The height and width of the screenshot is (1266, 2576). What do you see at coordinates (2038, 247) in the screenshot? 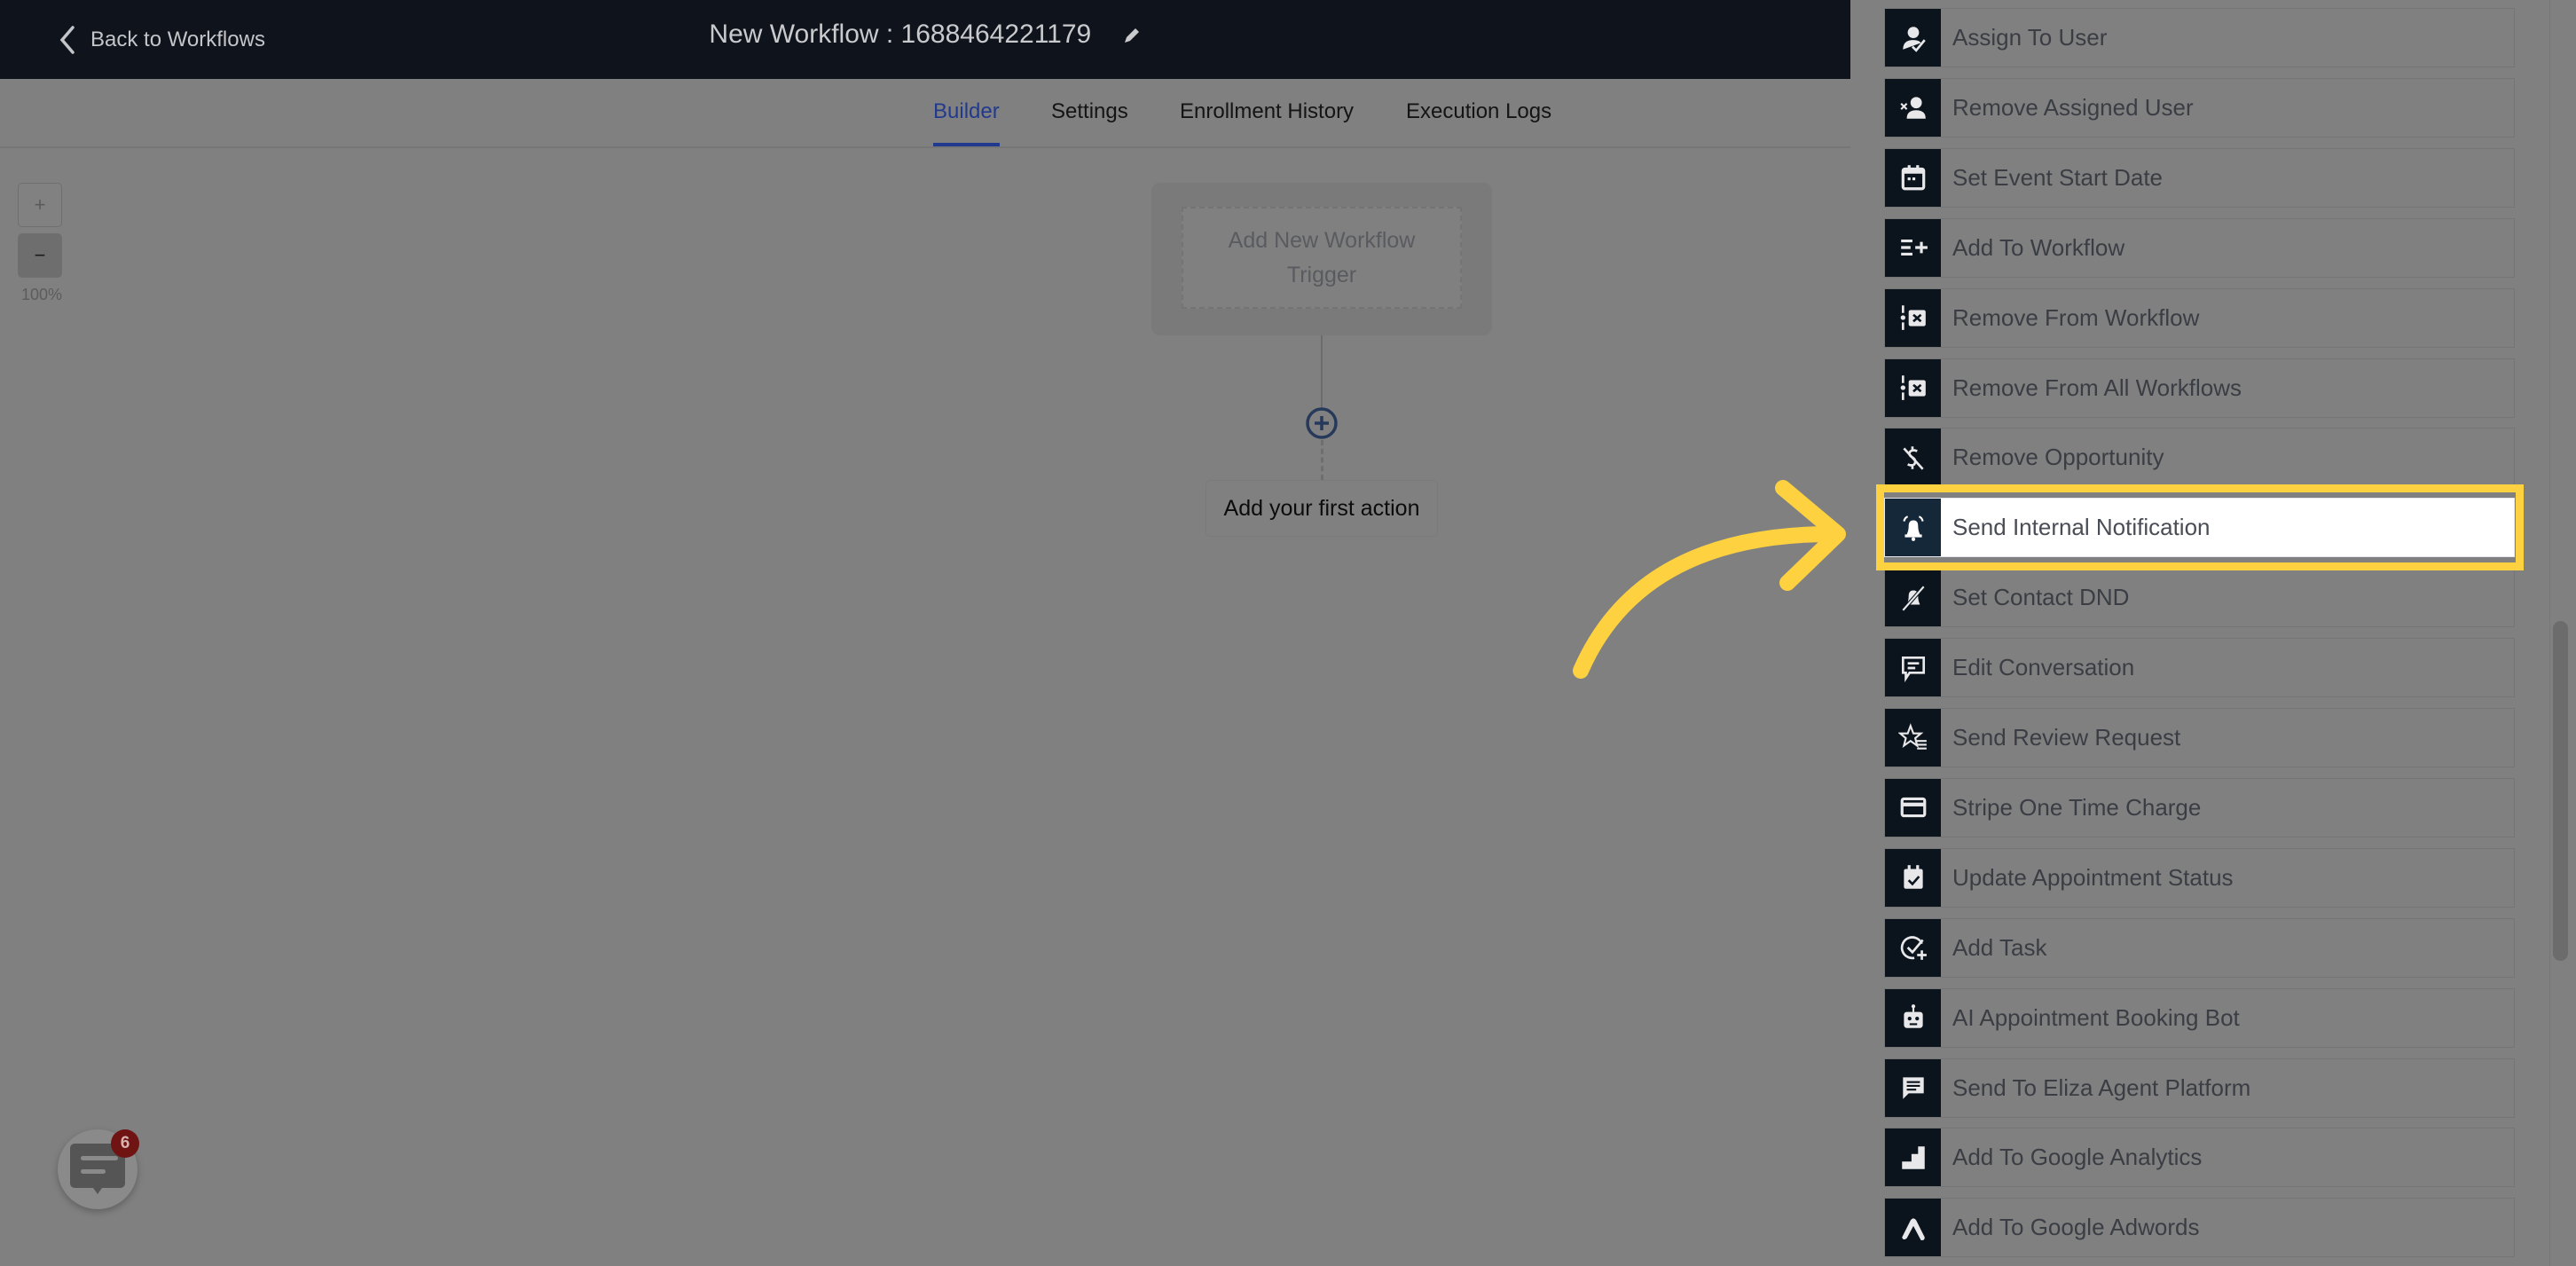
I see `action-label: Add To Workflow` at bounding box center [2038, 247].